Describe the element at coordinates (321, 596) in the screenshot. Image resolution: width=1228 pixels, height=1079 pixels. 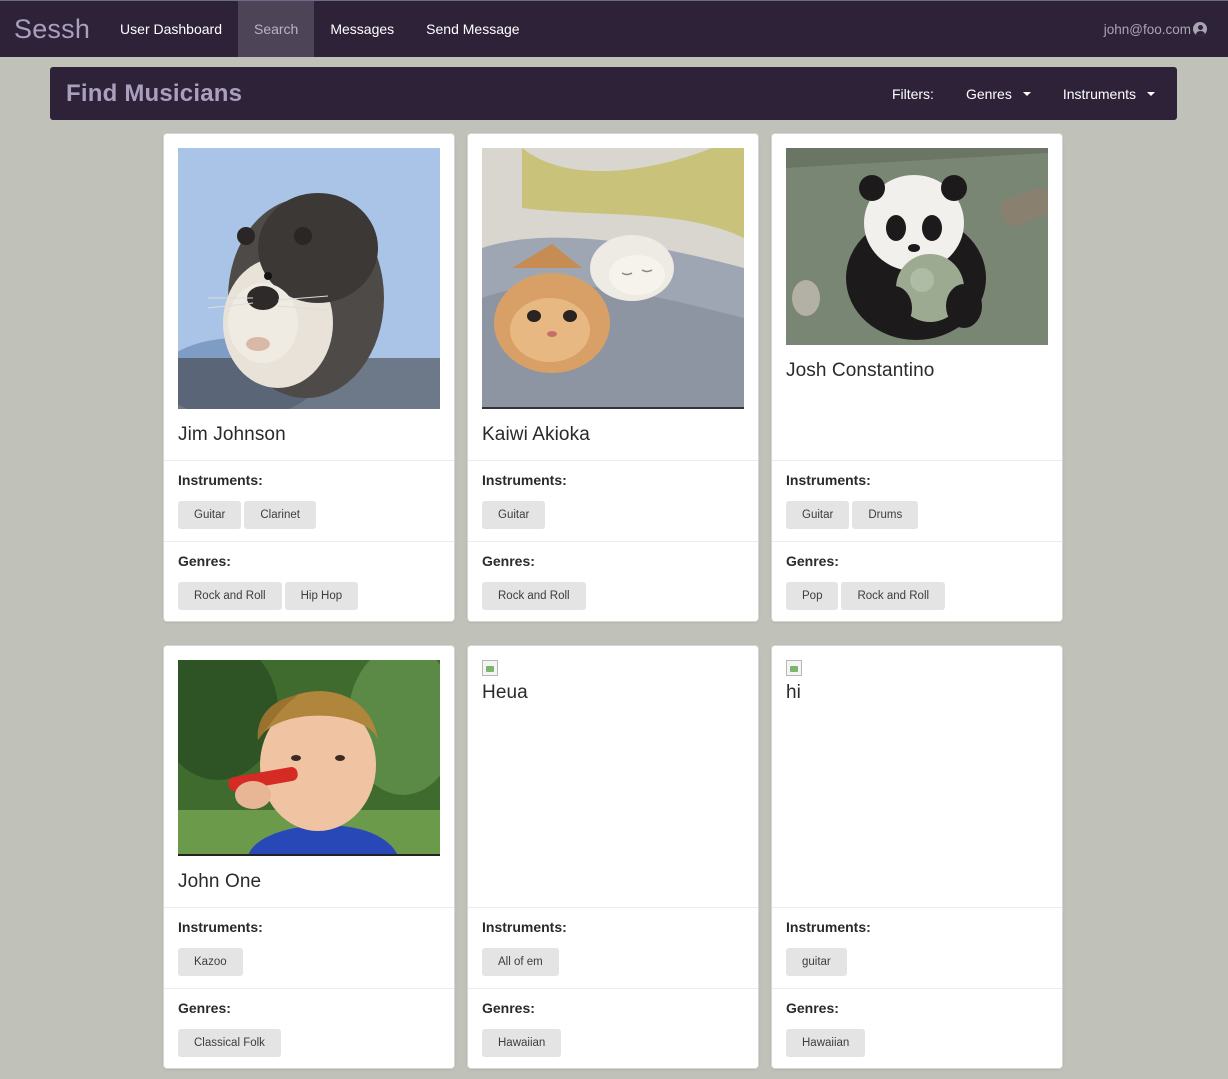
I see `genre-tag: Hip Hop` at that location.